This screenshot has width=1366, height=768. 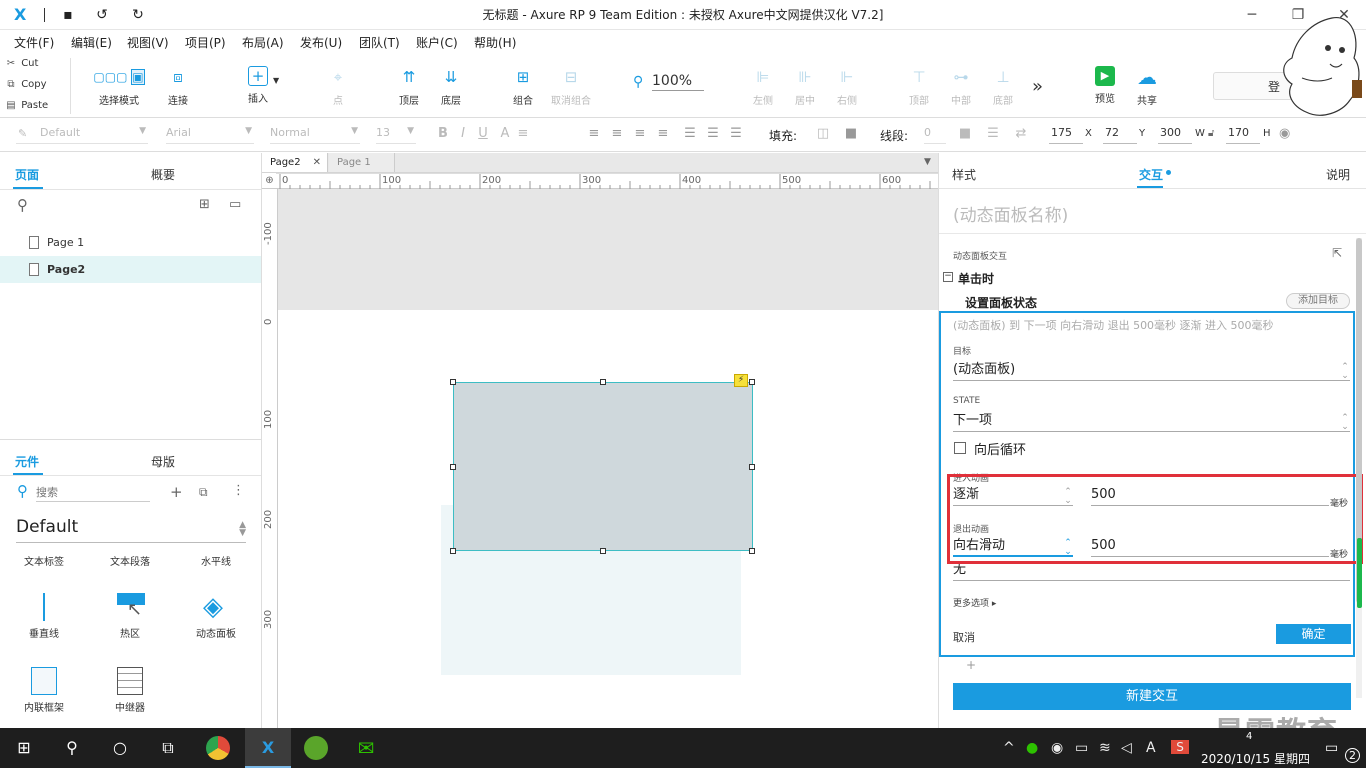 I want to click on valign-middle-icon: ☰, so click(x=713, y=134).